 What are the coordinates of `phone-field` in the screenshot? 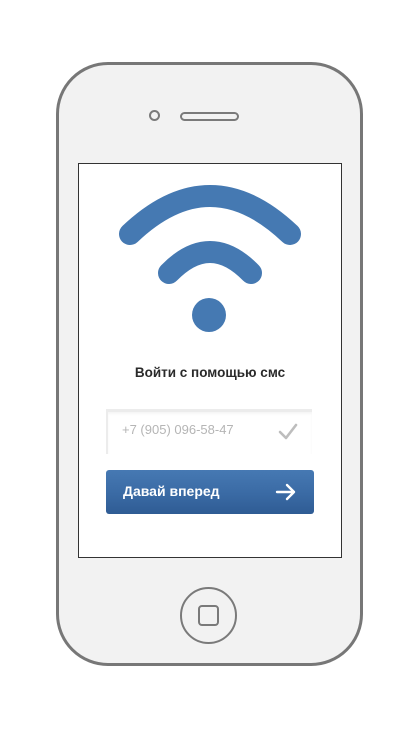 It's located at (209, 431).